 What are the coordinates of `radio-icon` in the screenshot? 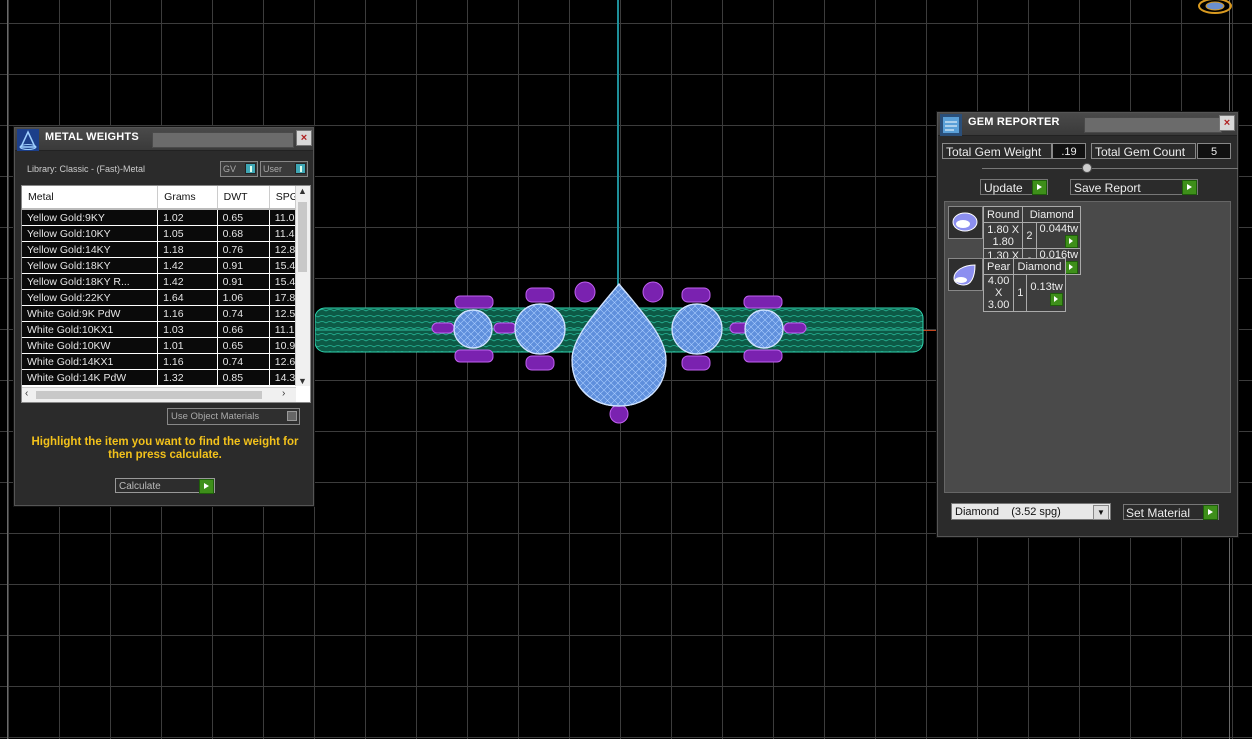 It's located at (292, 416).